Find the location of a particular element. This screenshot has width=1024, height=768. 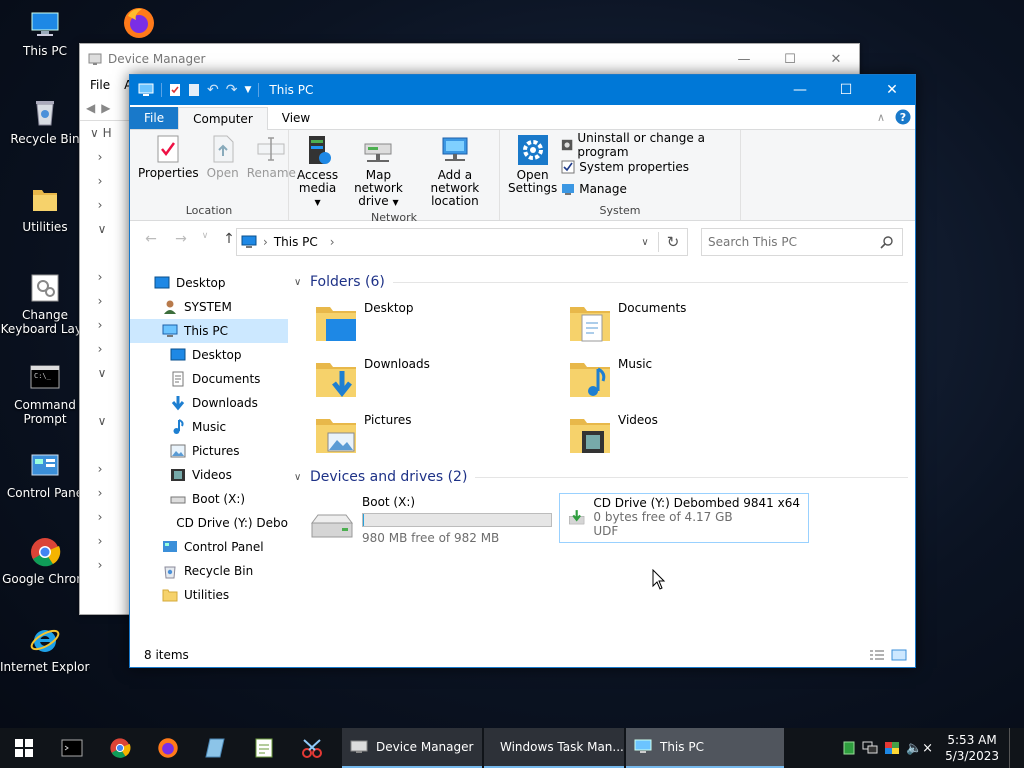

taskbar-chrome is located at coordinates (120, 748).